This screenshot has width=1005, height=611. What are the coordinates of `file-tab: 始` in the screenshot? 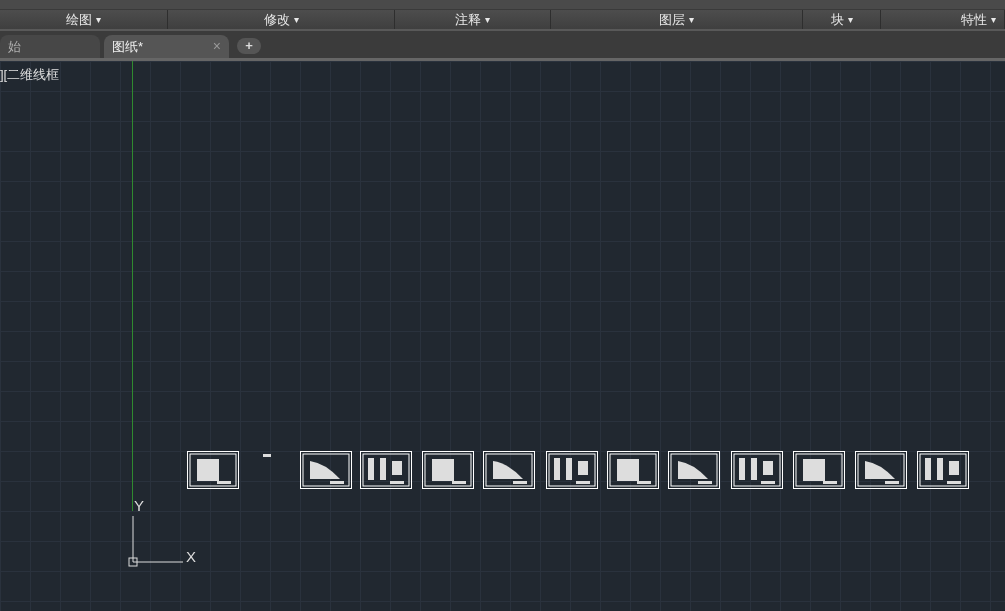 It's located at (50, 46).